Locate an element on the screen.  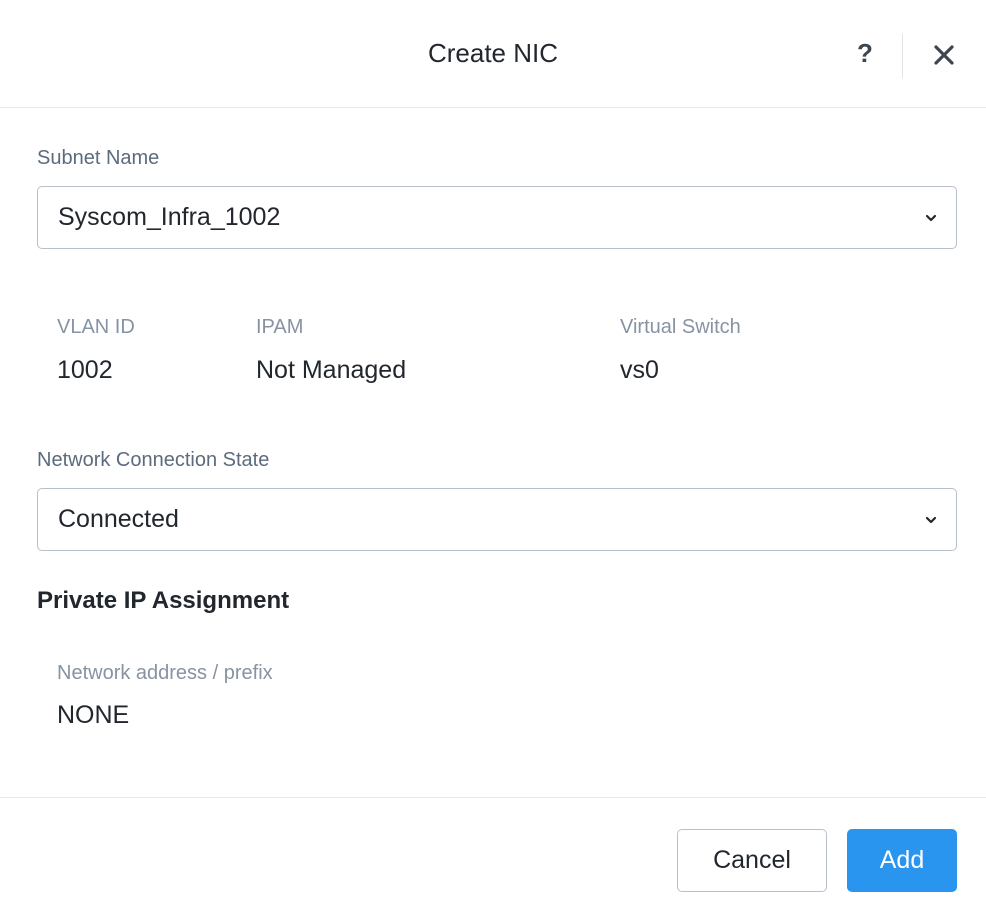
network-address-value: NONE is located at coordinates (93, 715).